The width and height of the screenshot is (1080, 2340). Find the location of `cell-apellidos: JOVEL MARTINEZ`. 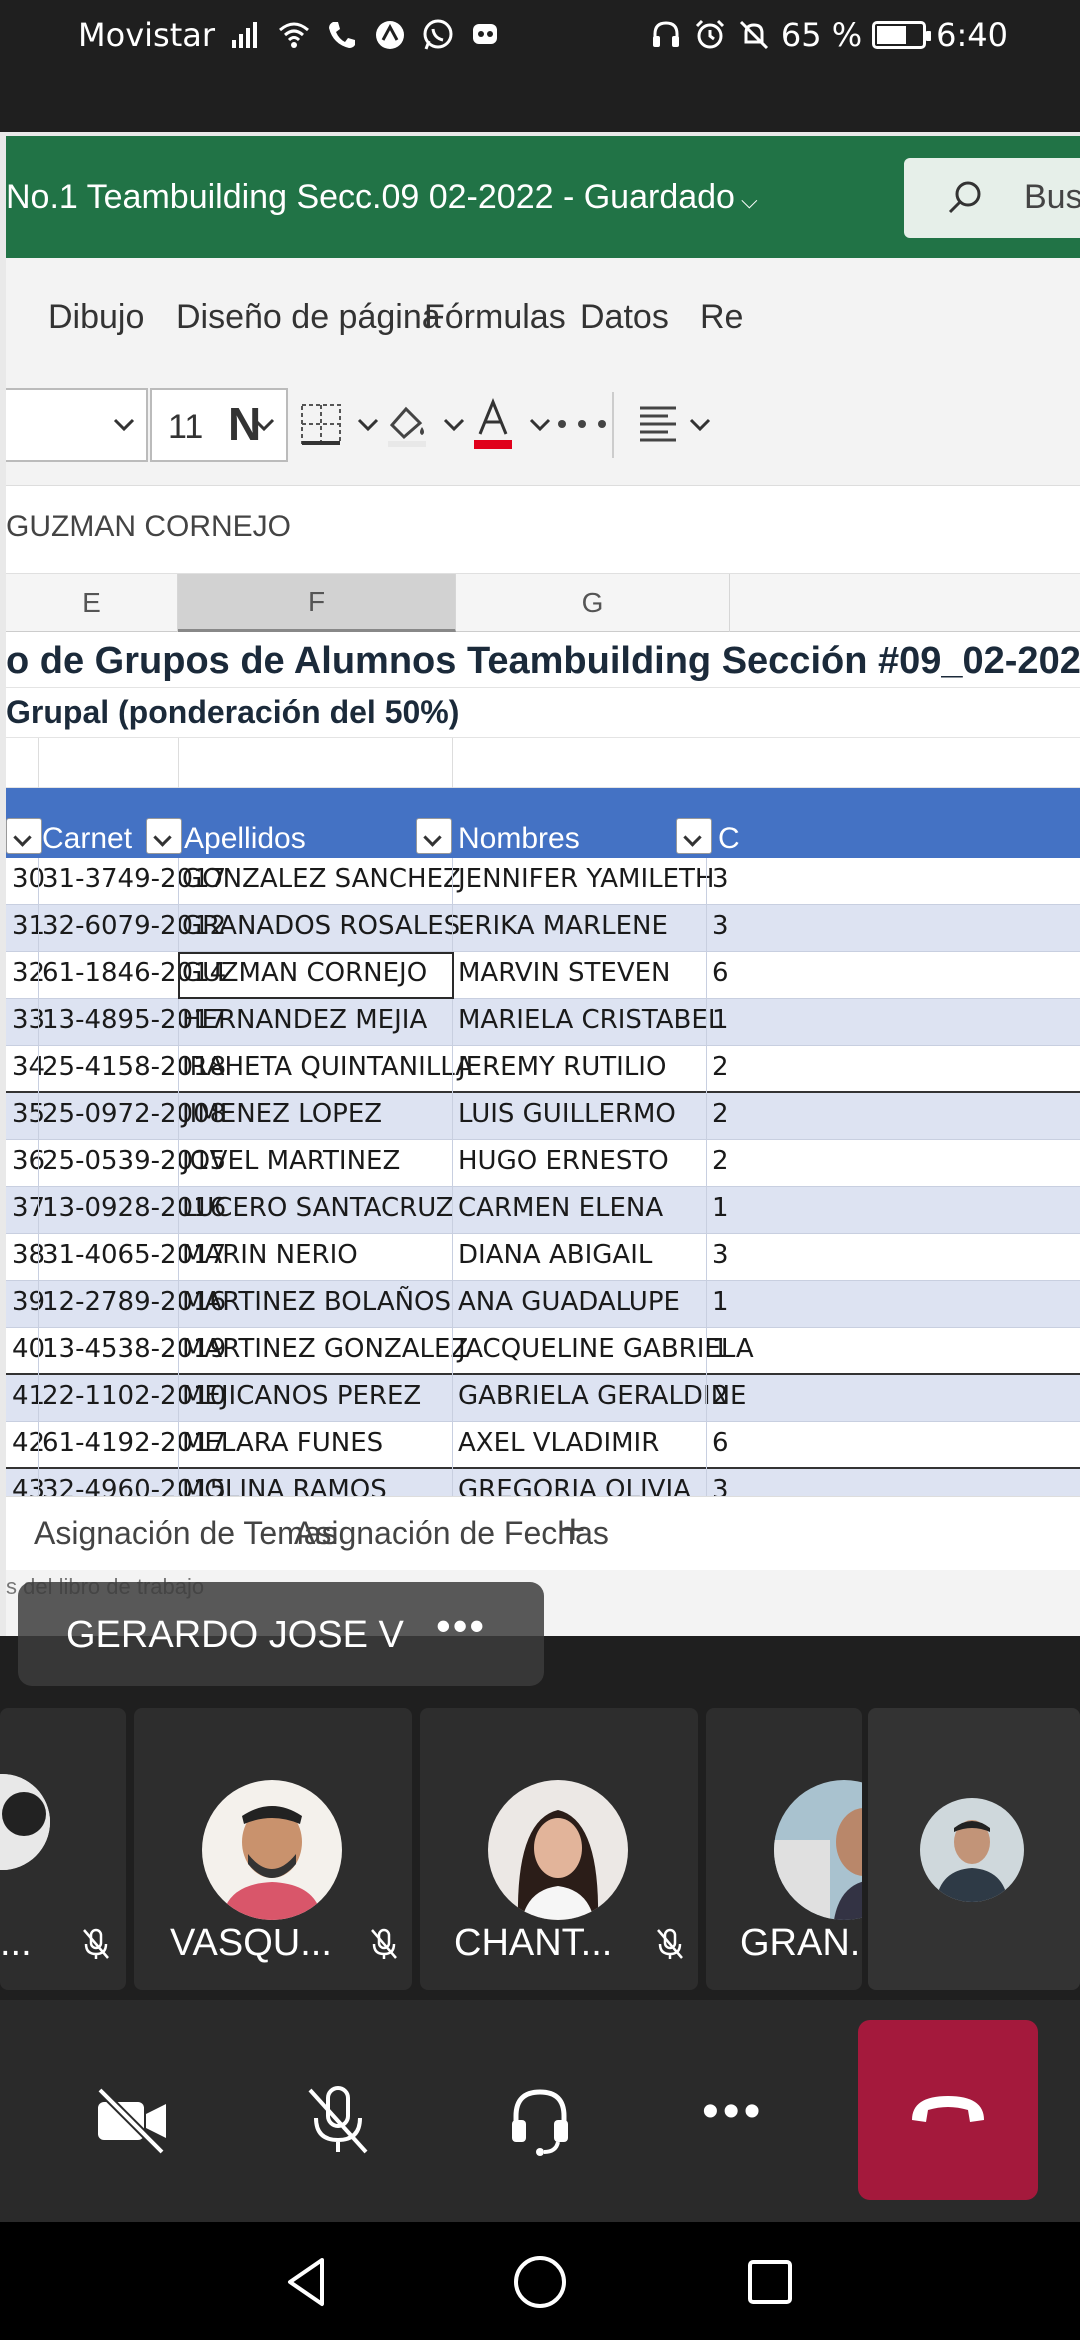

cell-apellidos: JOVEL MARTINEZ is located at coordinates (291, 1161).